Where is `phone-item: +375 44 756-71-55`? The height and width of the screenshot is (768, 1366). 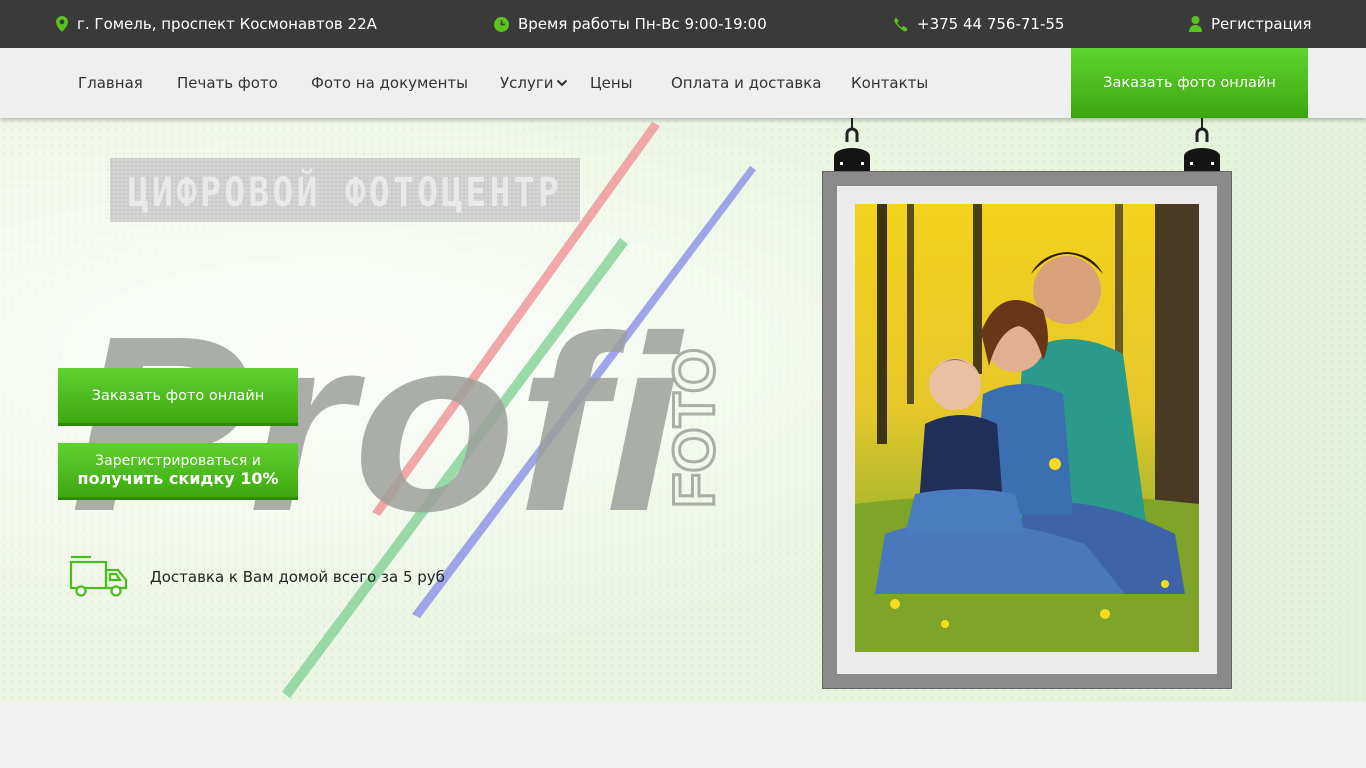
phone-item: +375 44 756-71-55 is located at coordinates (978, 24).